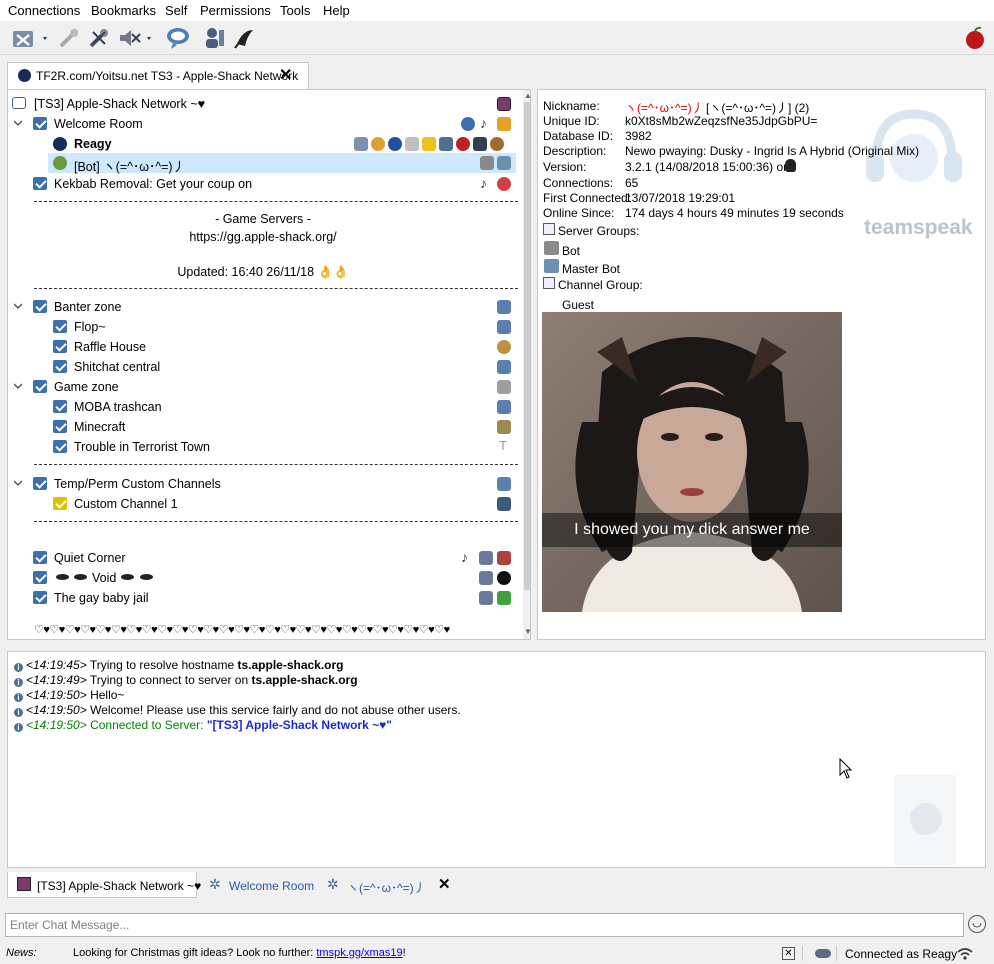 The width and height of the screenshot is (994, 964). Describe the element at coordinates (262, 598) in the screenshot. I see `channel-gay-baby-jail: The gay baby jail` at that location.